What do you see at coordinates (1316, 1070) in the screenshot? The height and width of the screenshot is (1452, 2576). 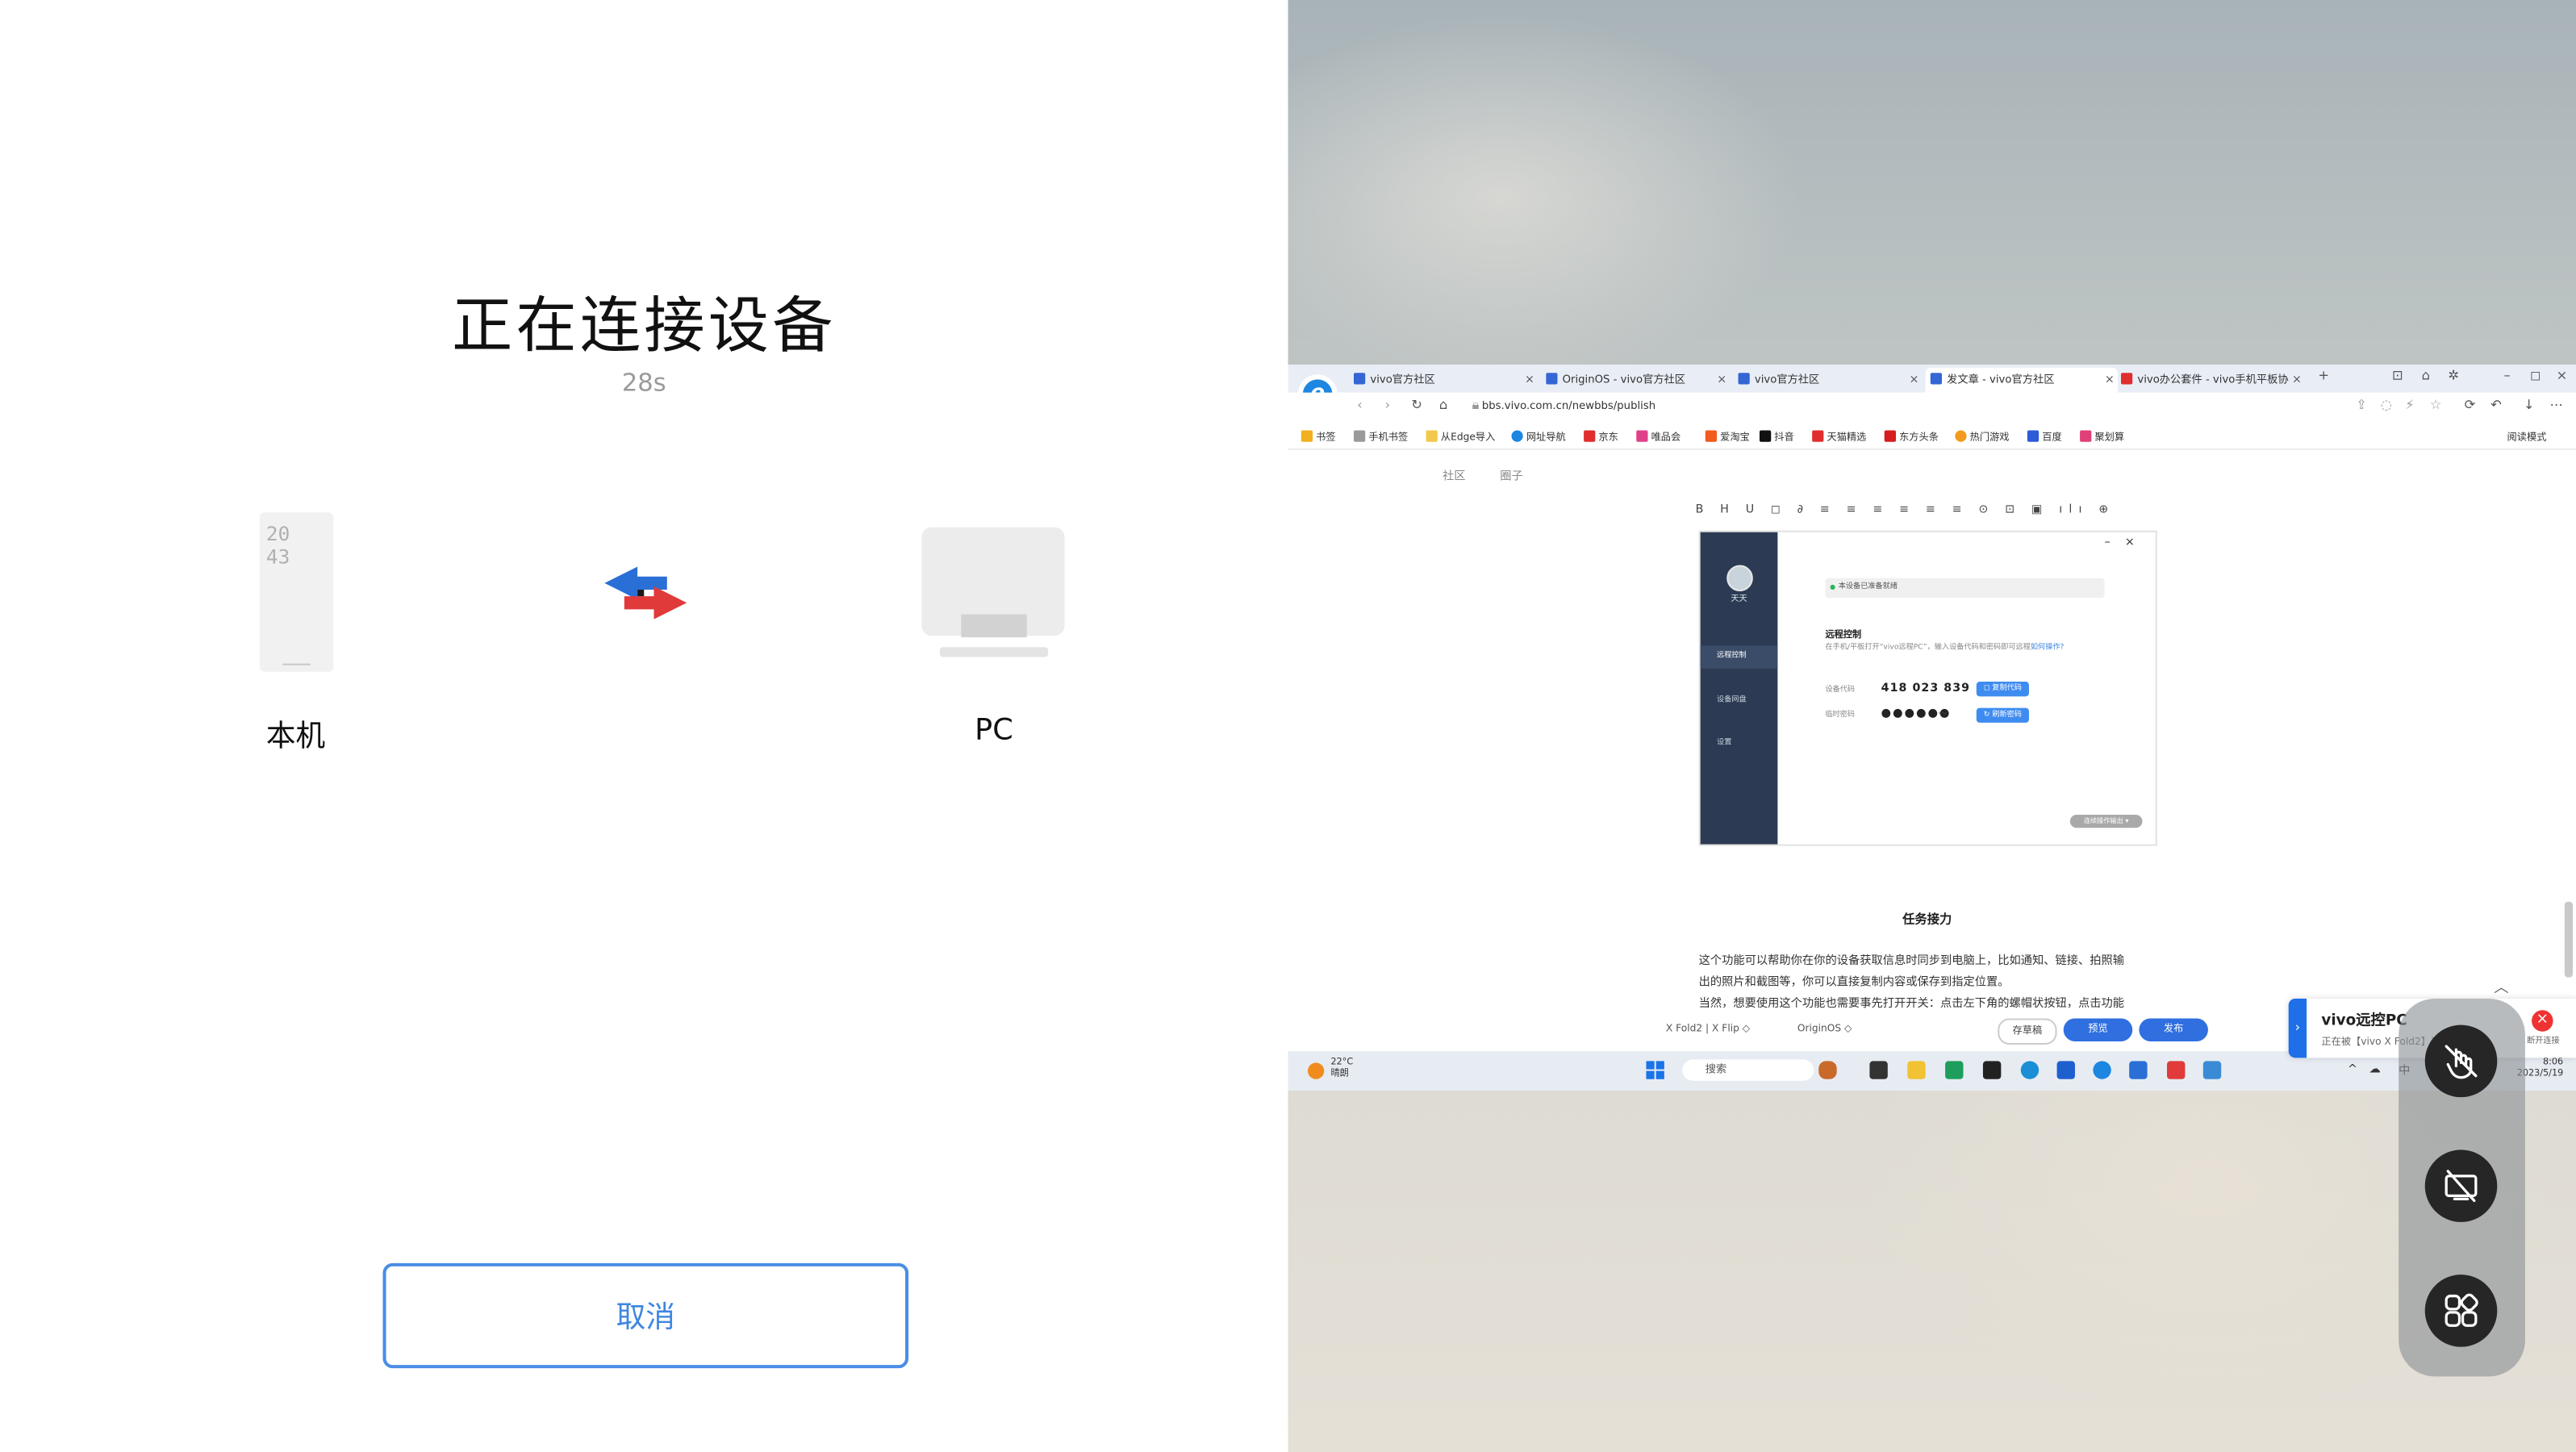 I see `weather-sun-icon` at bounding box center [1316, 1070].